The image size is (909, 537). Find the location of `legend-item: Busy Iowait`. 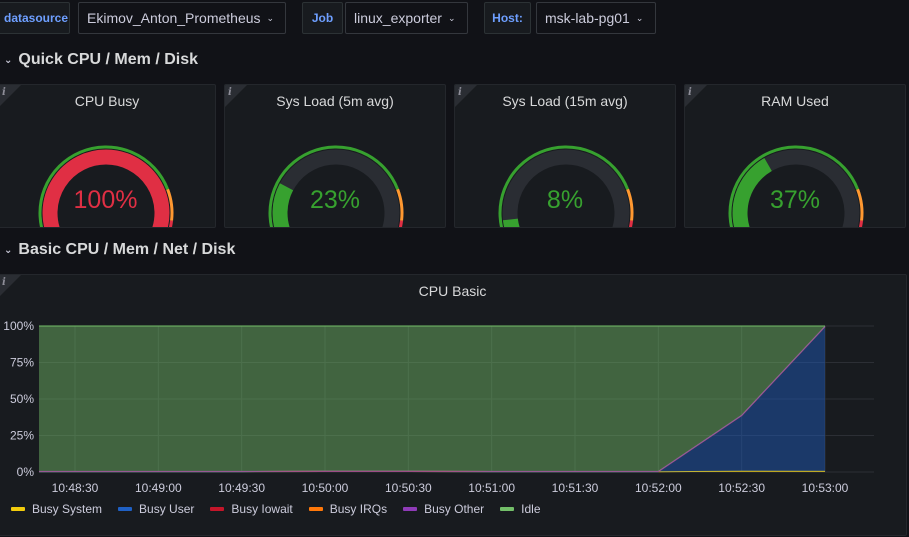

legend-item: Busy Iowait is located at coordinates (251, 509).